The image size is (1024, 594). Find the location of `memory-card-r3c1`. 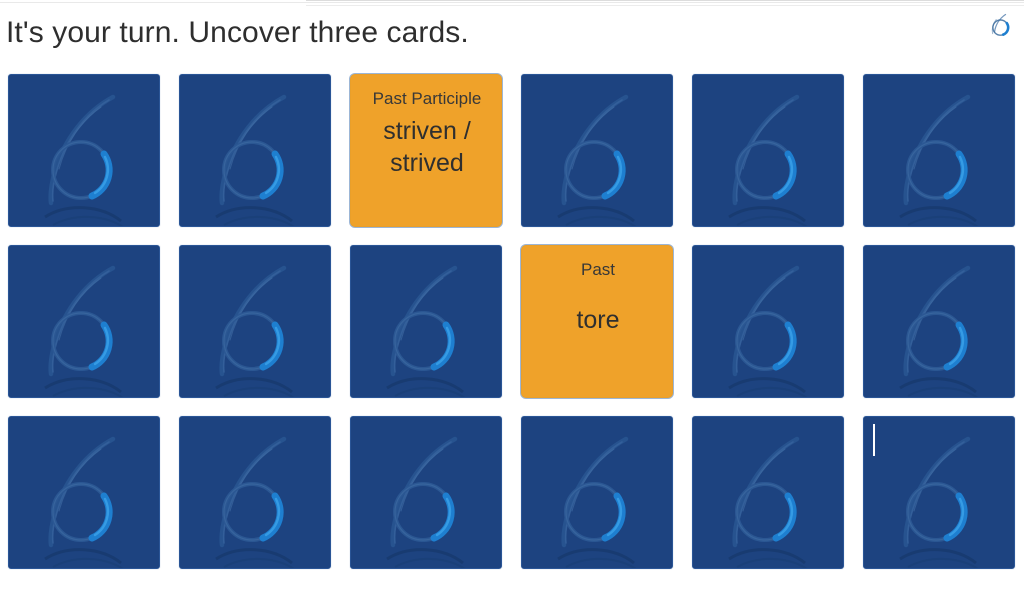

memory-card-r3c1 is located at coordinates (84, 492).